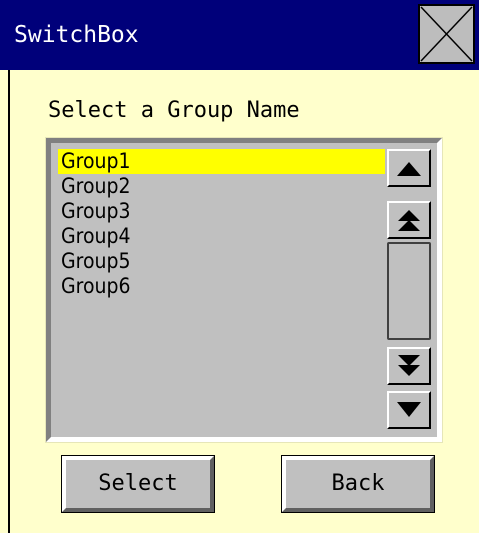 This screenshot has width=479, height=533. I want to click on list-item-group5: Group5, so click(221, 261).